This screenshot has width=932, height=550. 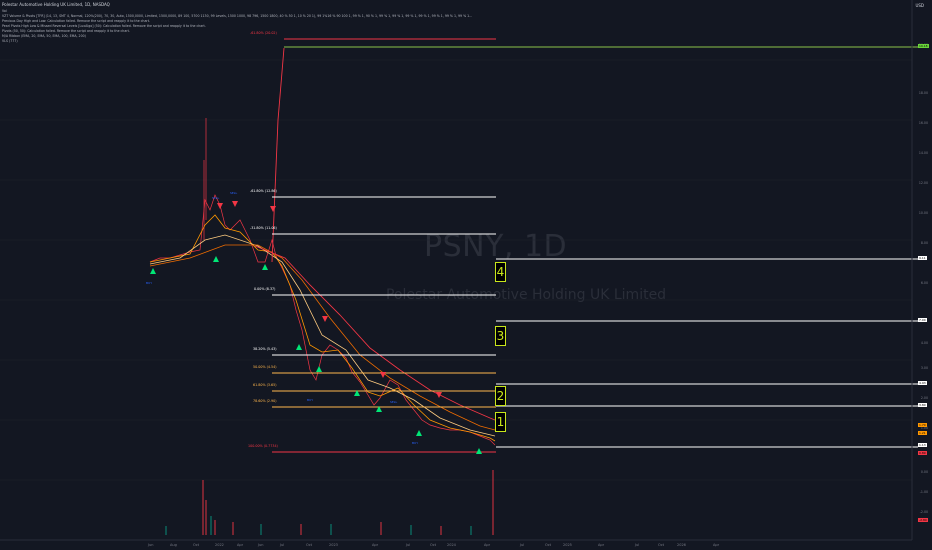 What do you see at coordinates (173, 545) in the screenshot?
I see `x-label: Aug` at bounding box center [173, 545].